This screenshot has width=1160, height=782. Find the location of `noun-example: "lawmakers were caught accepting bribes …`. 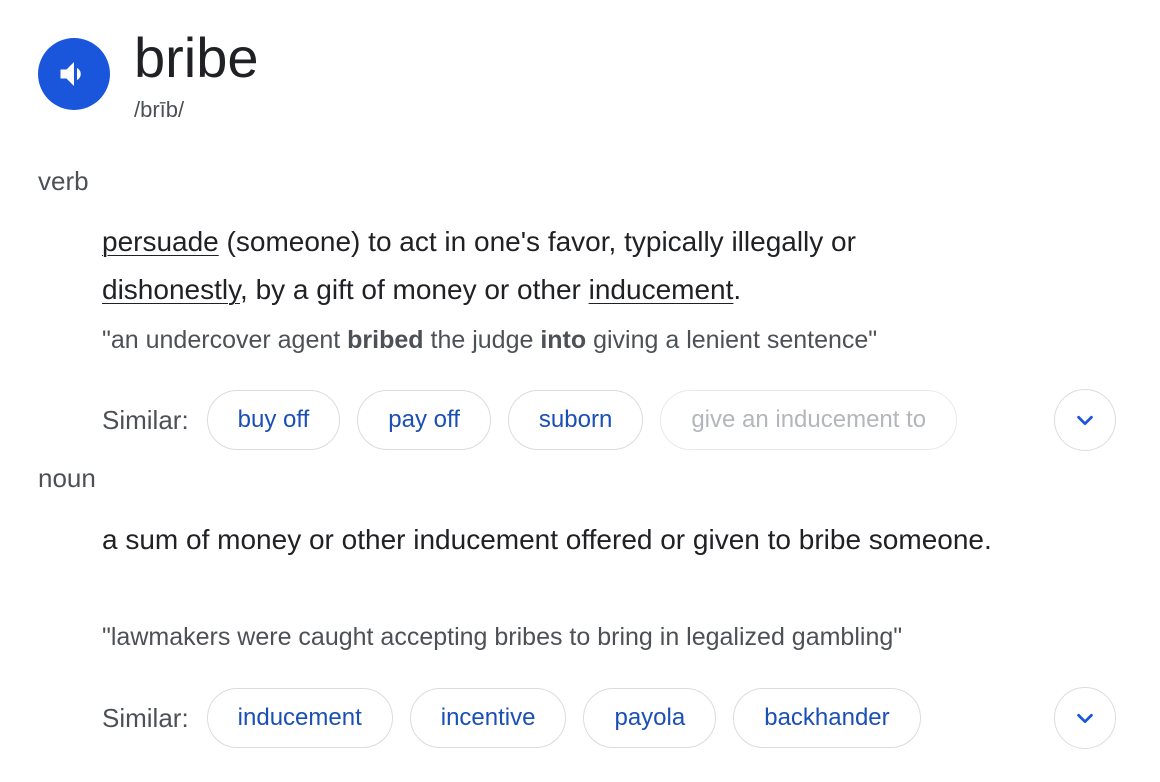

noun-example: "lawmakers were caught accepting bribes … is located at coordinates (502, 637).